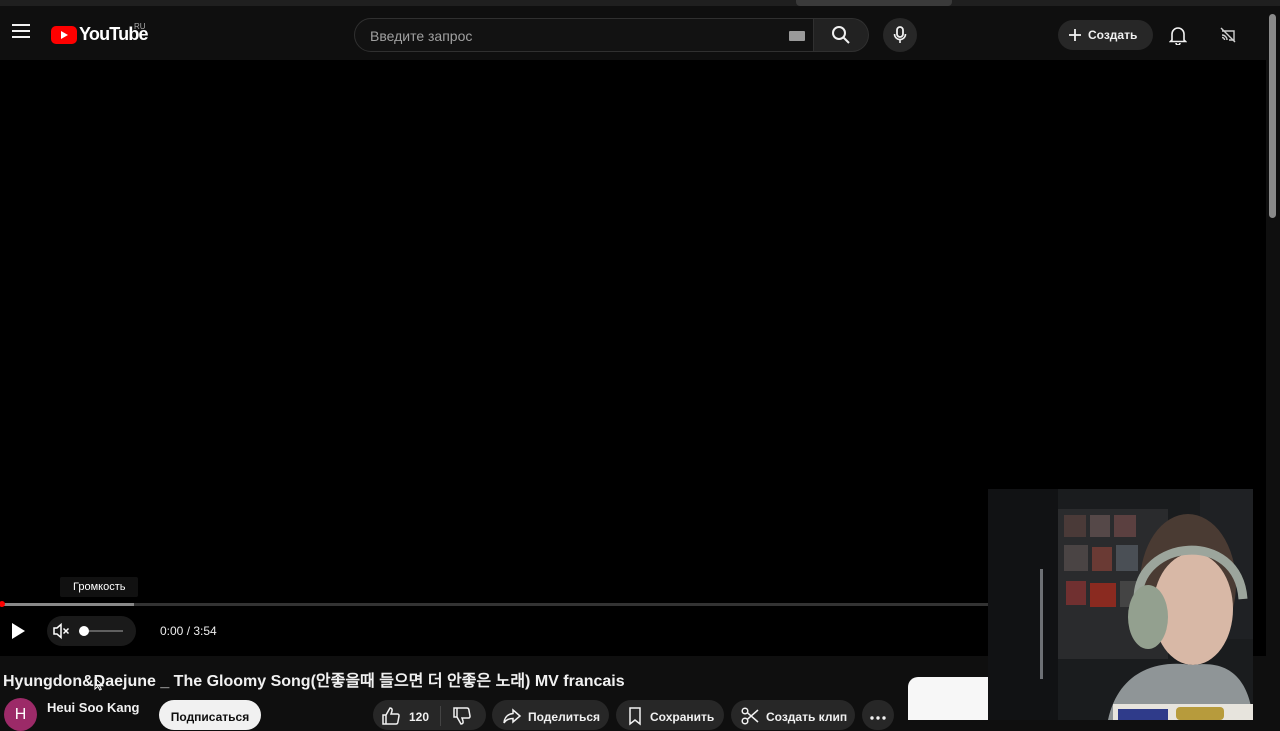  What do you see at coordinates (807, 717) in the screenshot?
I see `clip-label: Создать клип` at bounding box center [807, 717].